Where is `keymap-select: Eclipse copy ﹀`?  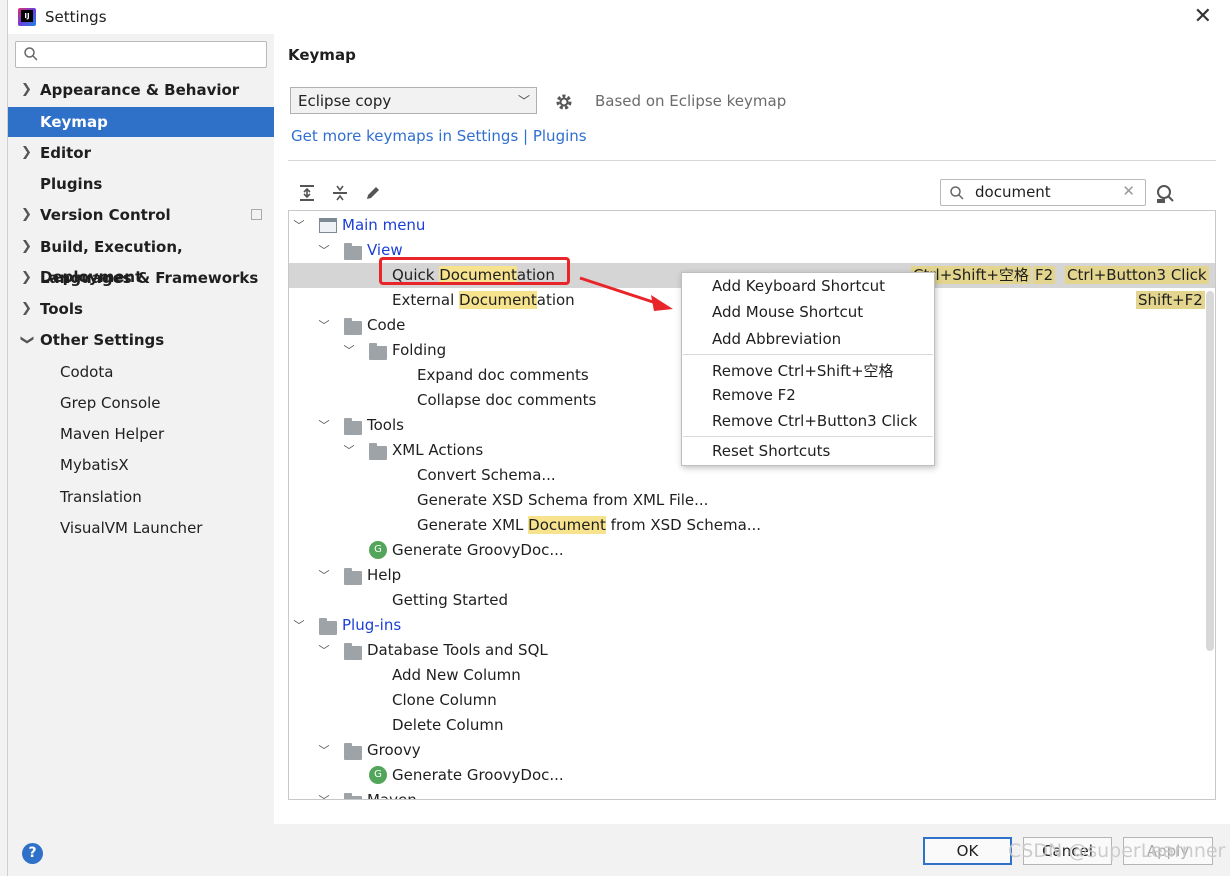
keymap-select: Eclipse copy ﹀ is located at coordinates (413, 100).